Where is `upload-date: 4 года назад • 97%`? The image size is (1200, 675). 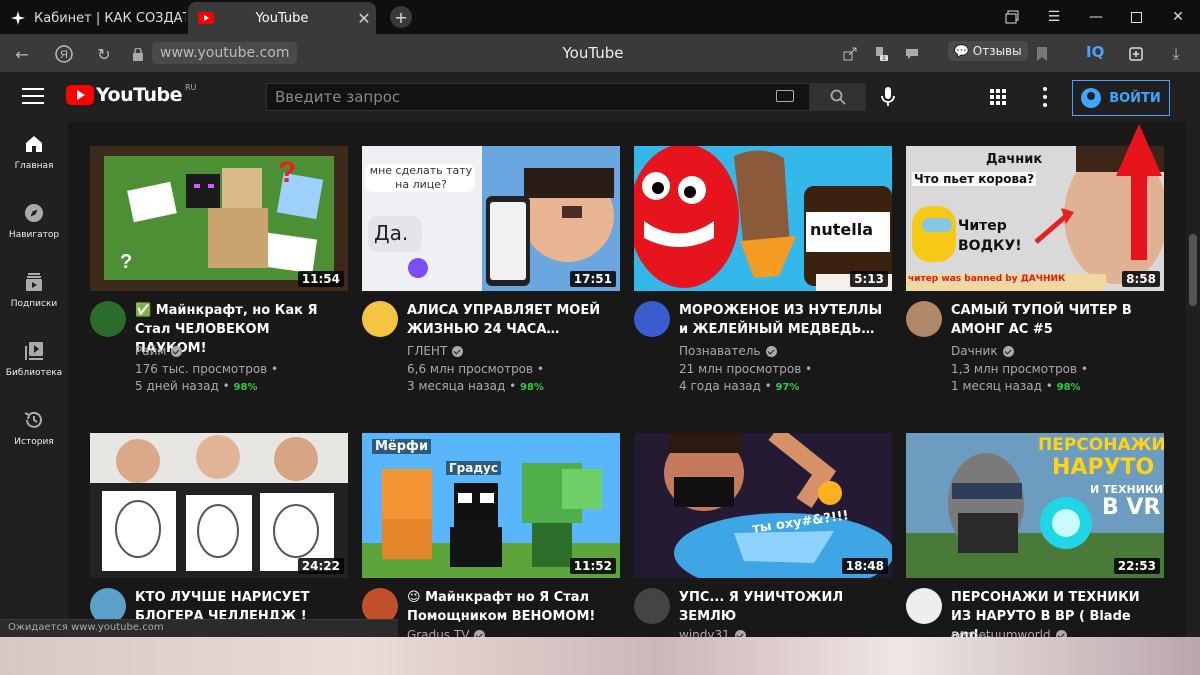
upload-date: 4 года назад • 97% is located at coordinates (739, 386).